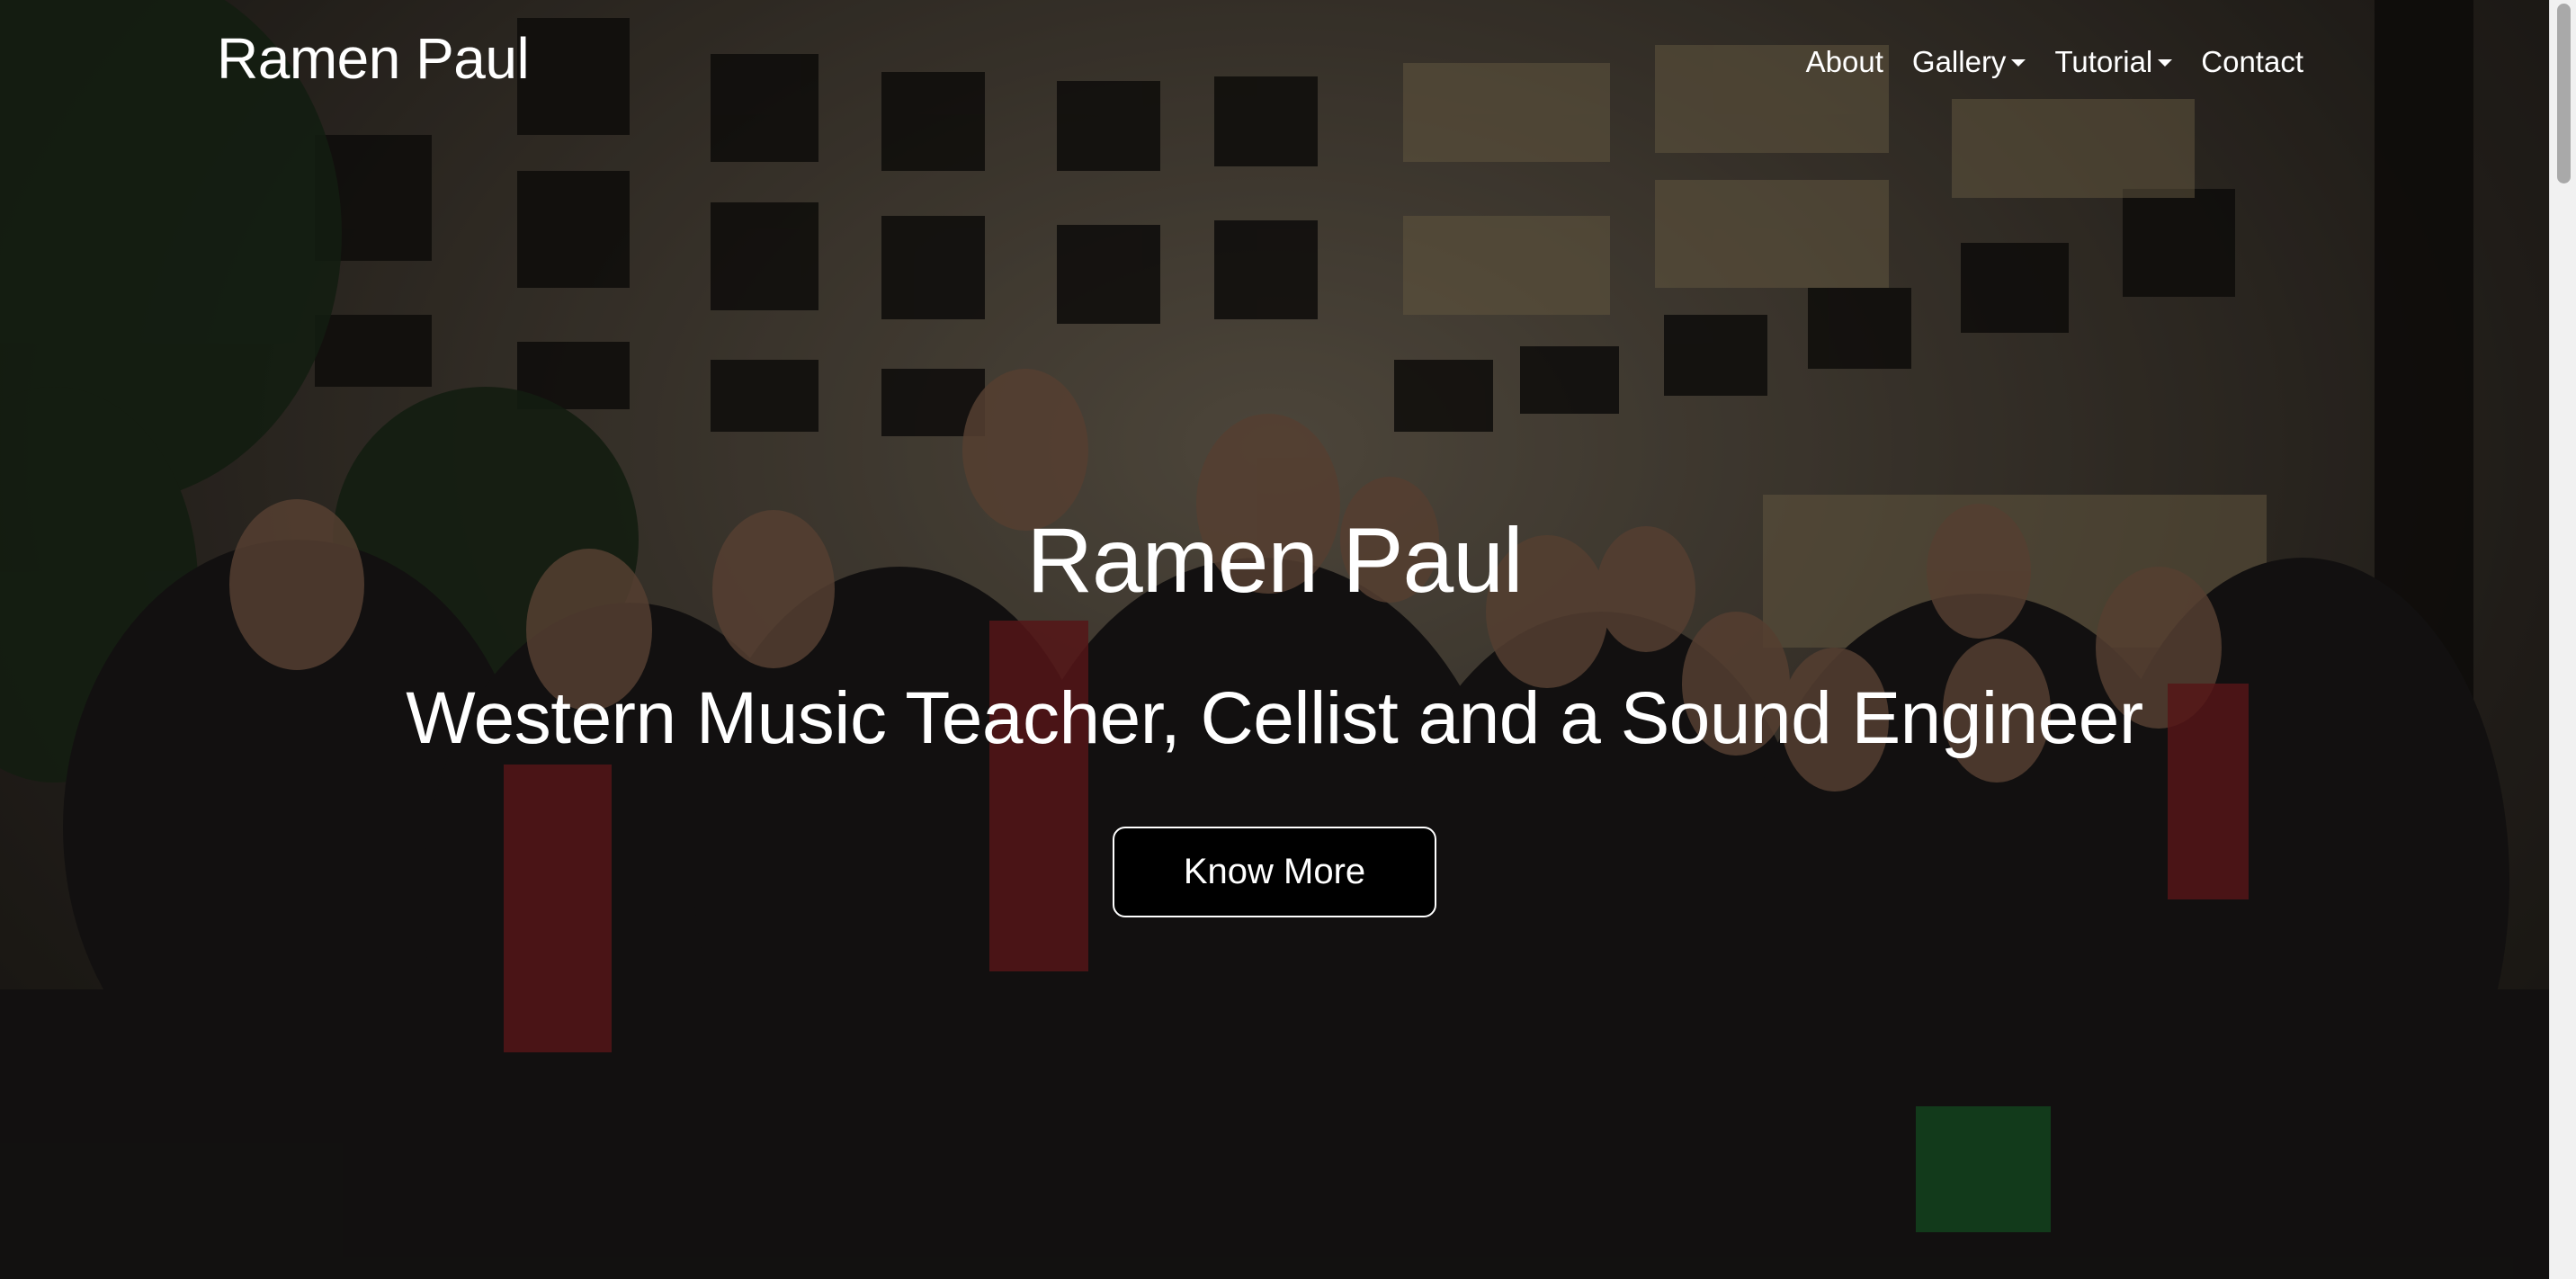 This screenshot has width=2576, height=1279. I want to click on nav-item-label: Gallery, so click(1959, 61).